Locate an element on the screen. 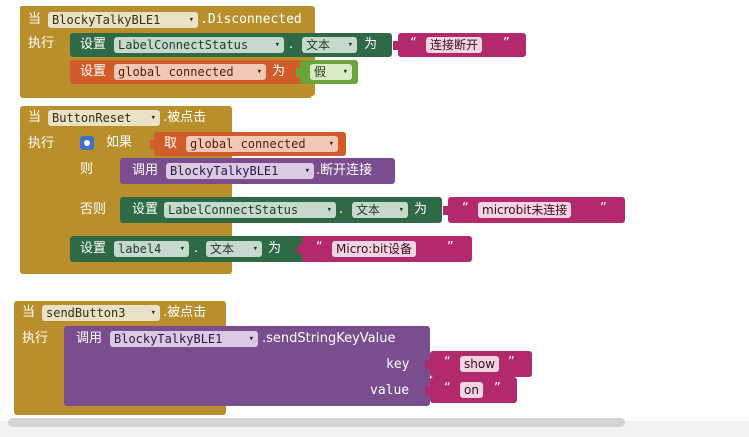  arg-label-key: key is located at coordinates (398, 364).